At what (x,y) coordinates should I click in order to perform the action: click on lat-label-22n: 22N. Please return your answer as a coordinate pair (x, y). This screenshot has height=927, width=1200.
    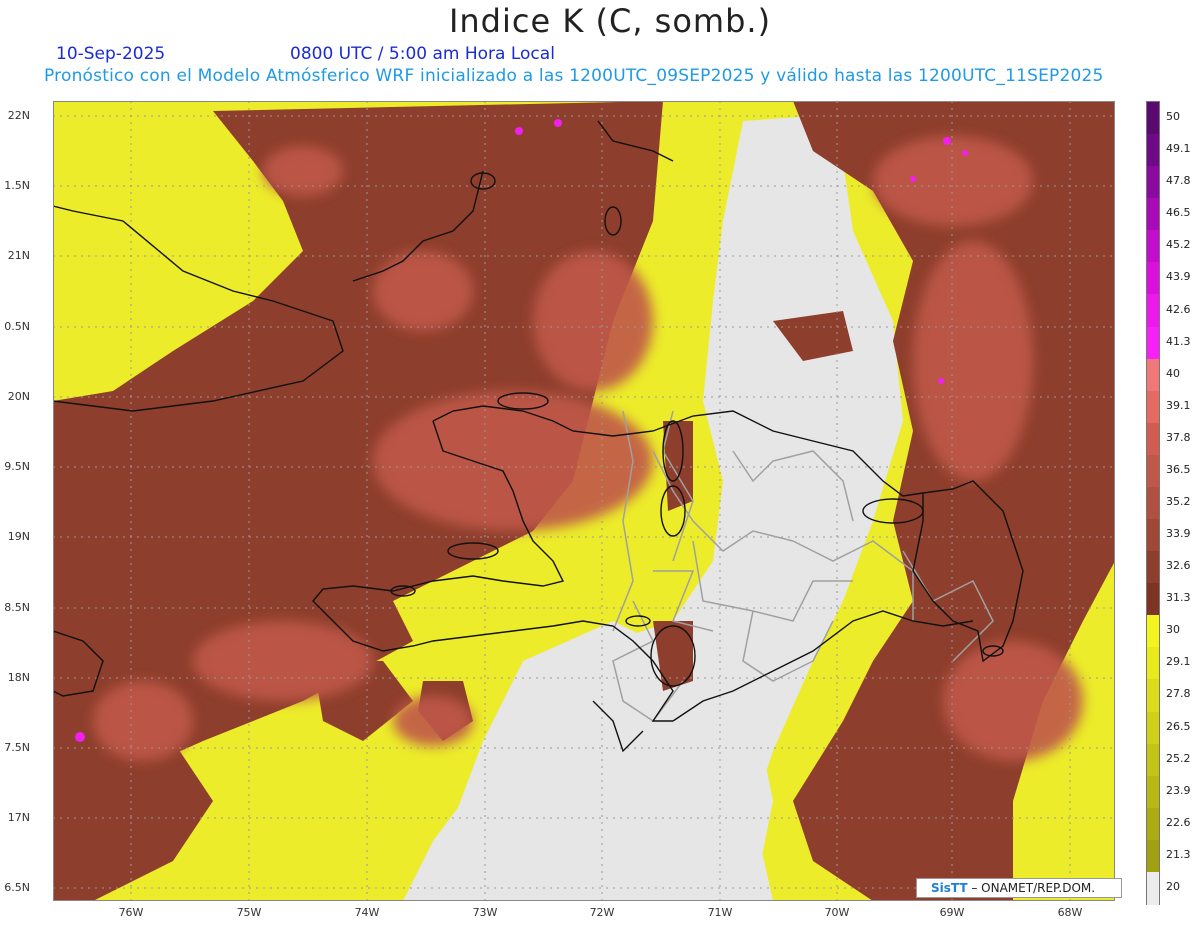
    Looking at the image, I should click on (18, 115).